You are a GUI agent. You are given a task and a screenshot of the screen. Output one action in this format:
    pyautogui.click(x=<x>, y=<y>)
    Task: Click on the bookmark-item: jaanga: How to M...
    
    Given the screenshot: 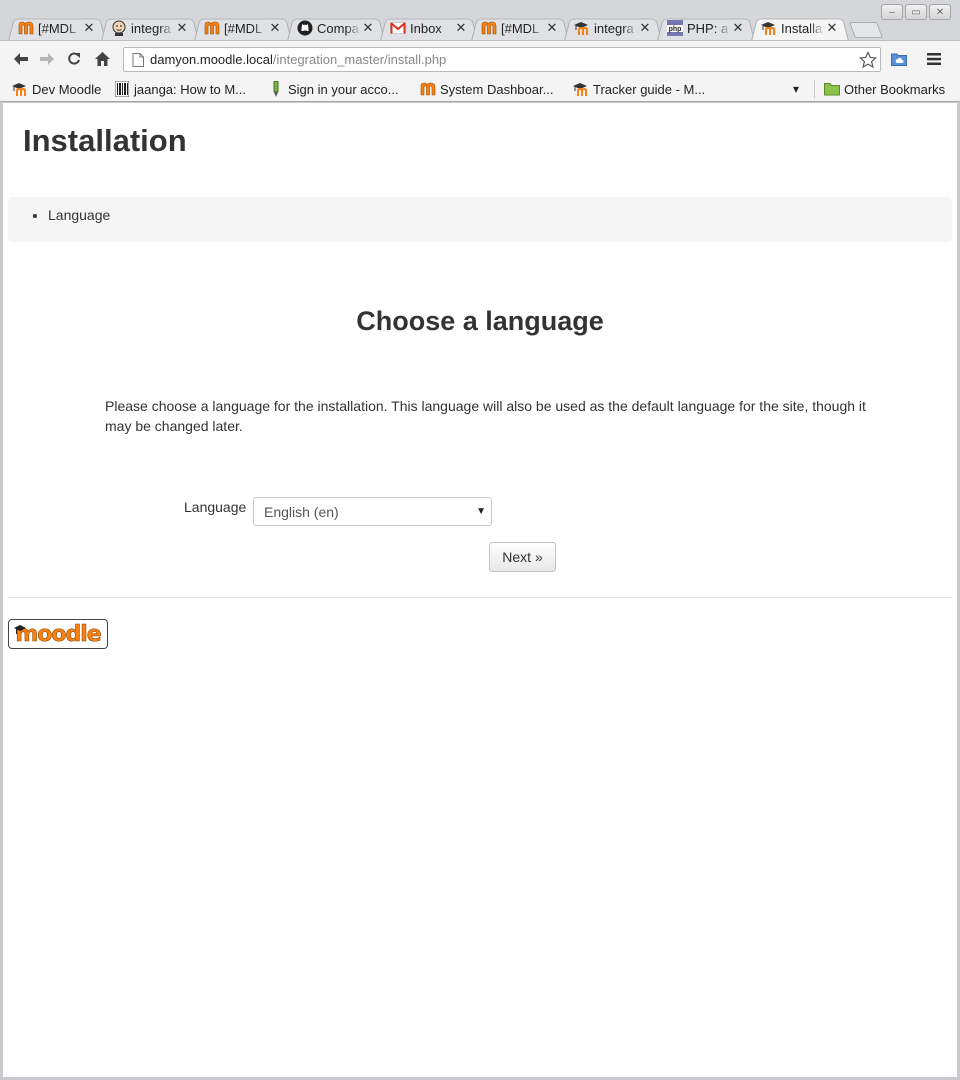 What is the action you would take?
    pyautogui.click(x=180, y=89)
    